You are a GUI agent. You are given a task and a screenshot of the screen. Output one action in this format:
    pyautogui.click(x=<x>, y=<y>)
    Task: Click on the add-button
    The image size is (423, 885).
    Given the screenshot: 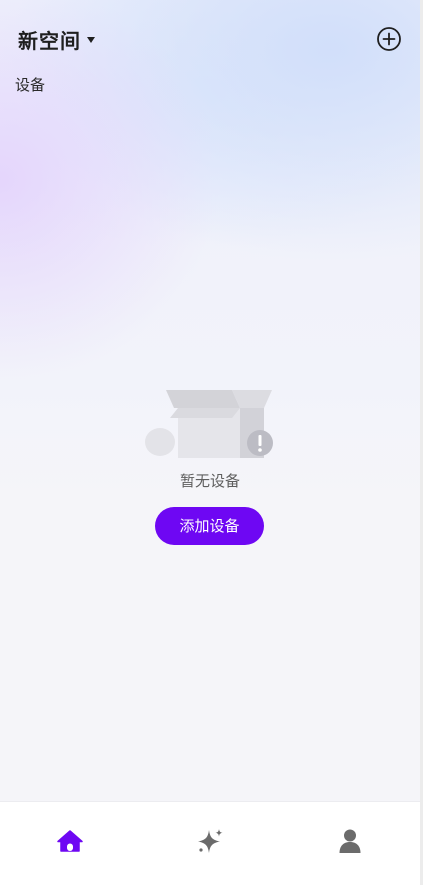 What is the action you would take?
    pyautogui.click(x=389, y=39)
    